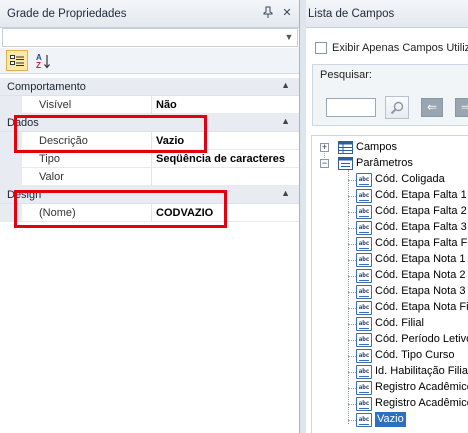 This screenshot has height=433, width=468. What do you see at coordinates (149, 61) in the screenshot?
I see `property-grid-toolbar: A Z` at bounding box center [149, 61].